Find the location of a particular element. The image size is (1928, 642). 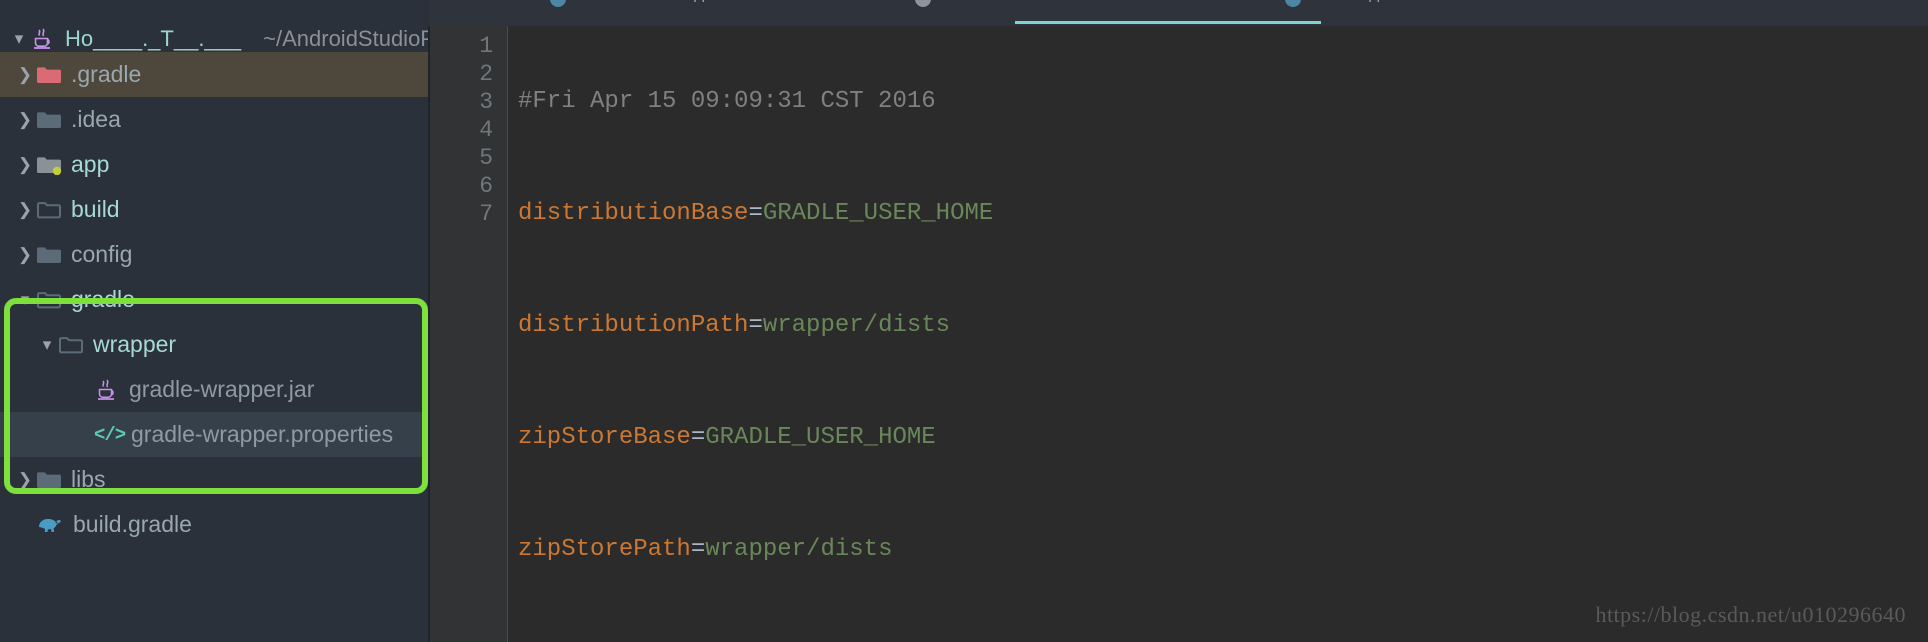

tree-item-label: config is located at coordinates (102, 254).